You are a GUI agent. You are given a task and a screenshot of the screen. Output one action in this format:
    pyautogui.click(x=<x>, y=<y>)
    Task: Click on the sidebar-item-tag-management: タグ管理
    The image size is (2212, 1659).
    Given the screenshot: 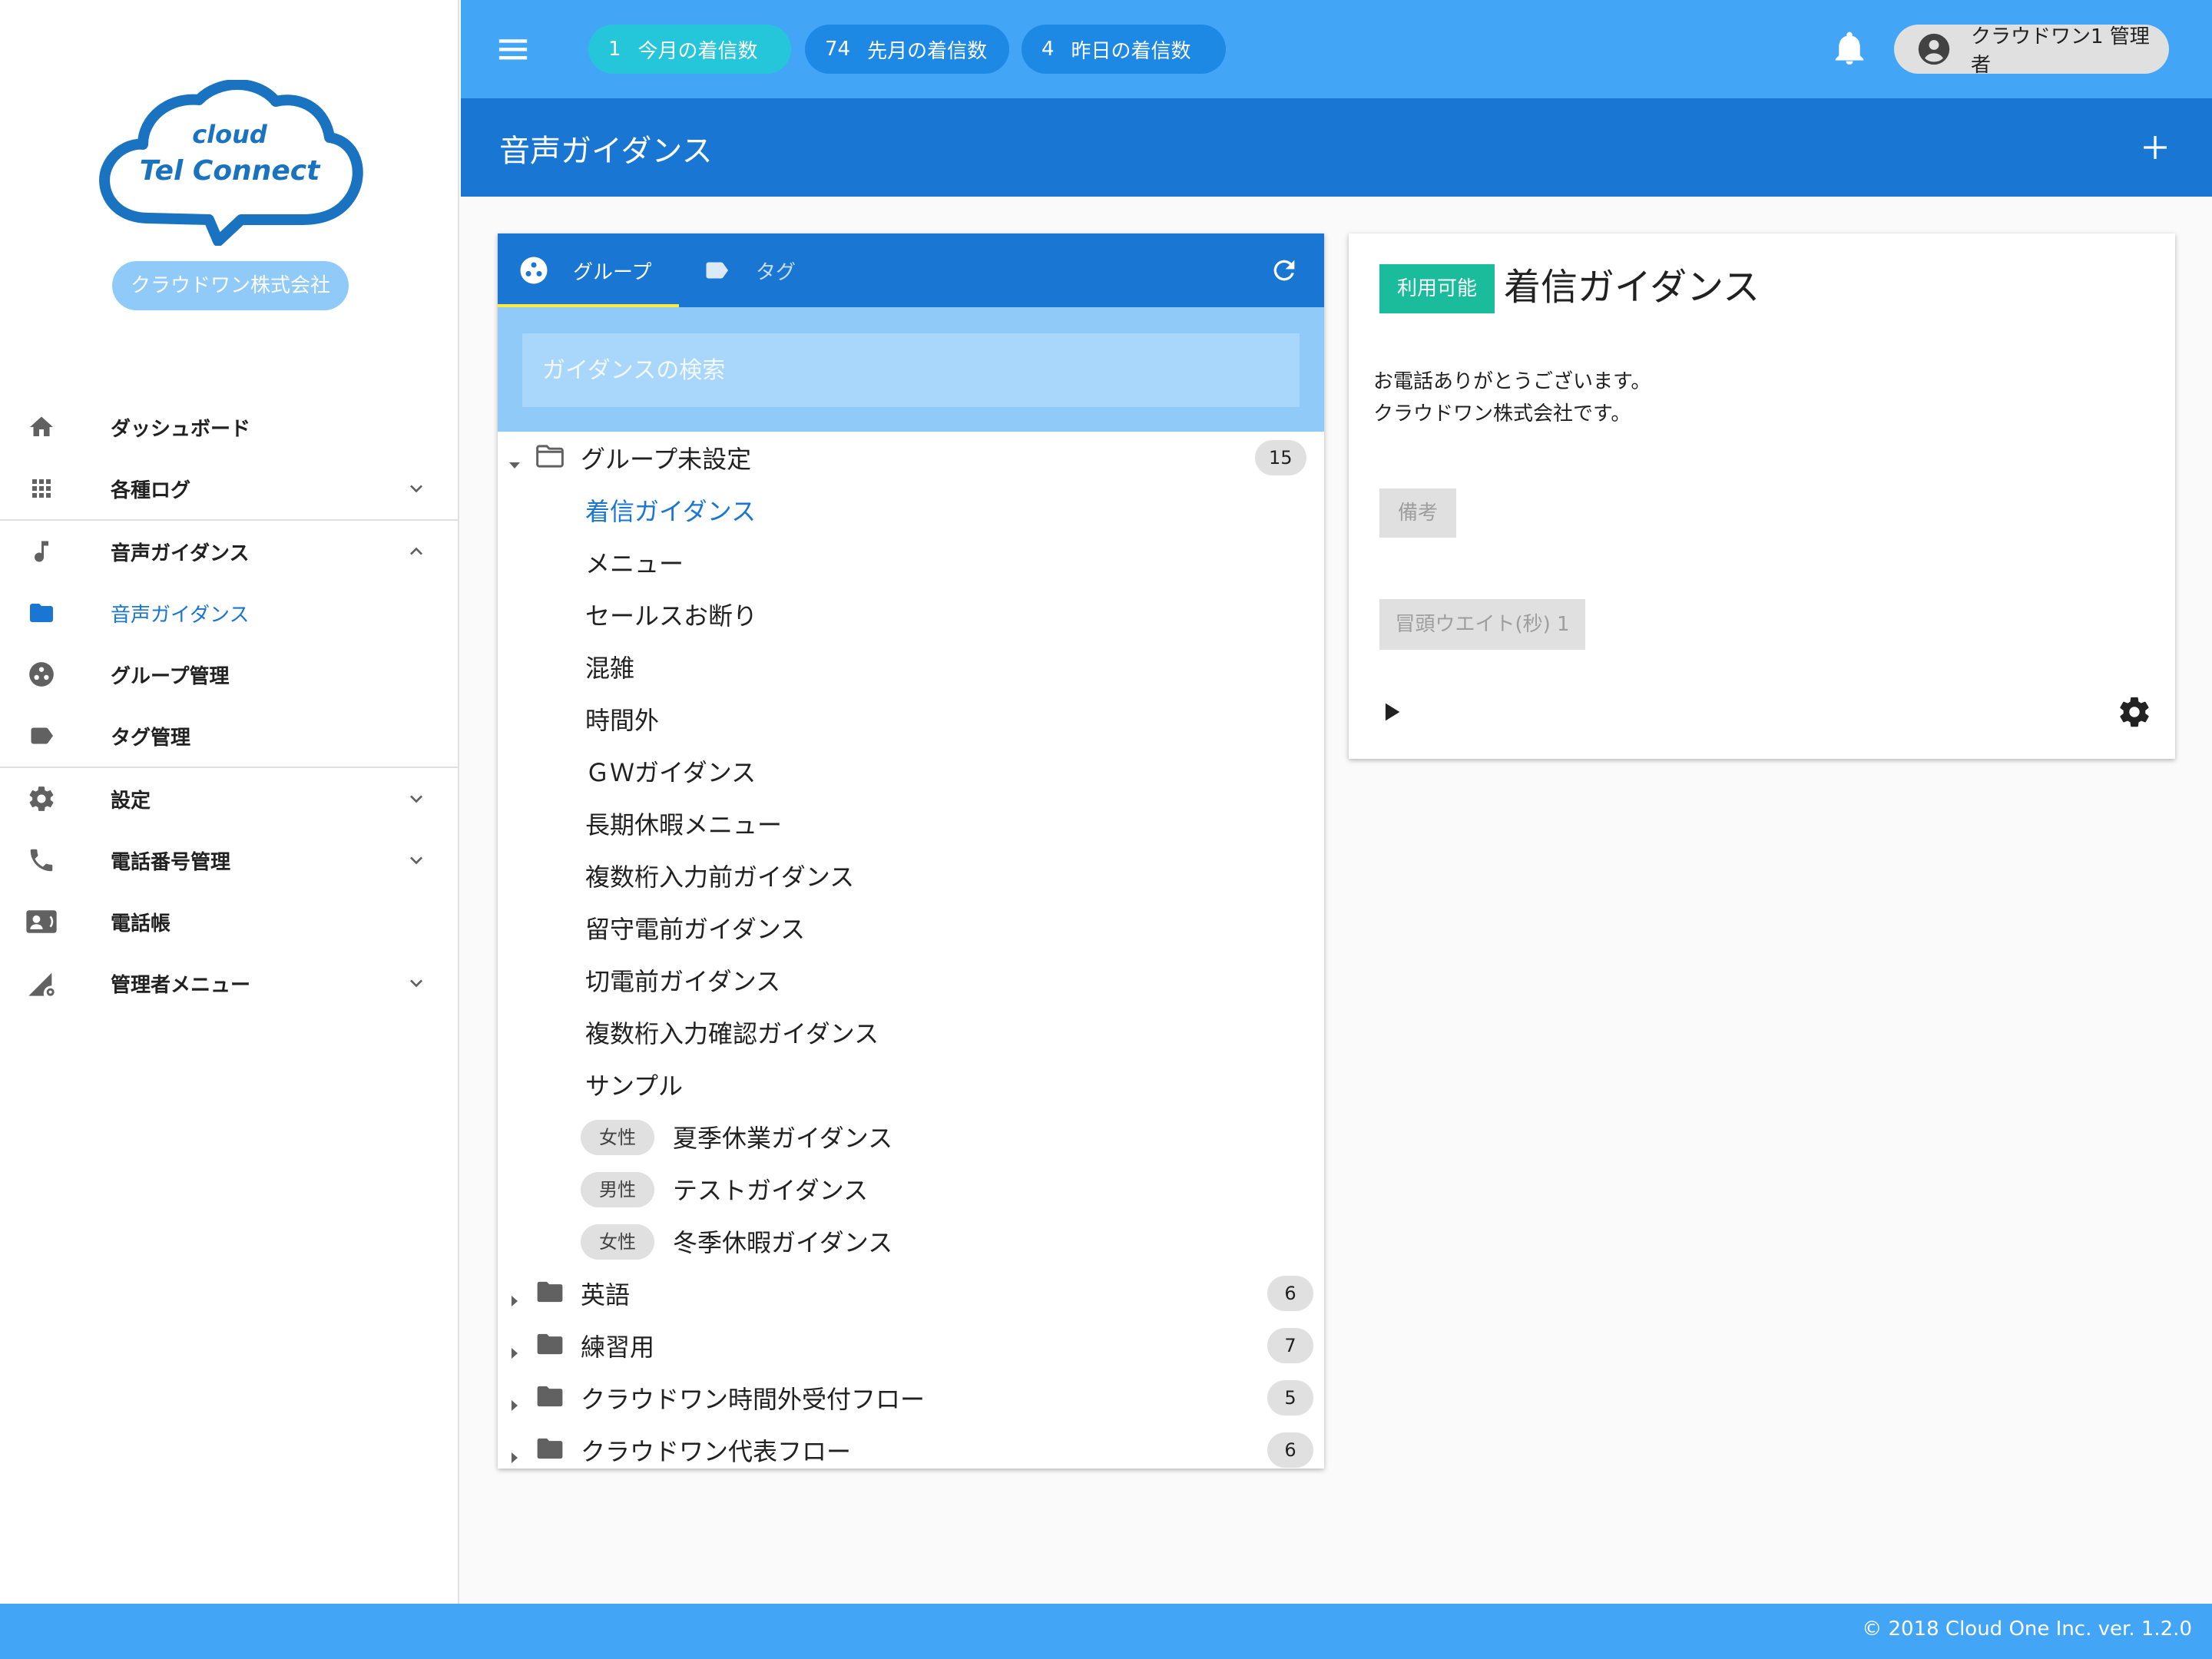 What is the action you would take?
    pyautogui.click(x=230, y=736)
    